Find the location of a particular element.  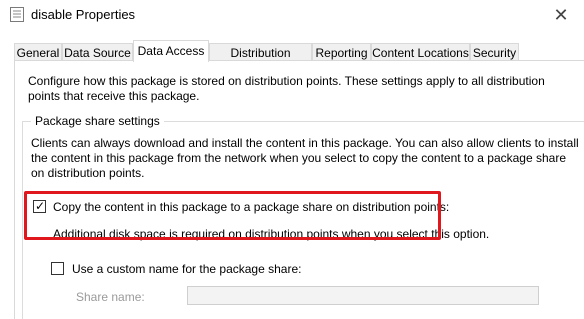

close-icon: ✕ is located at coordinates (561, 15).